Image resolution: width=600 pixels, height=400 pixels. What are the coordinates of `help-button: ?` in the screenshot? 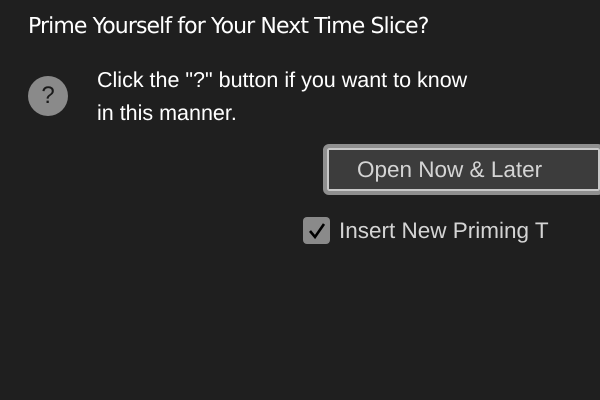 It's located at (48, 96).